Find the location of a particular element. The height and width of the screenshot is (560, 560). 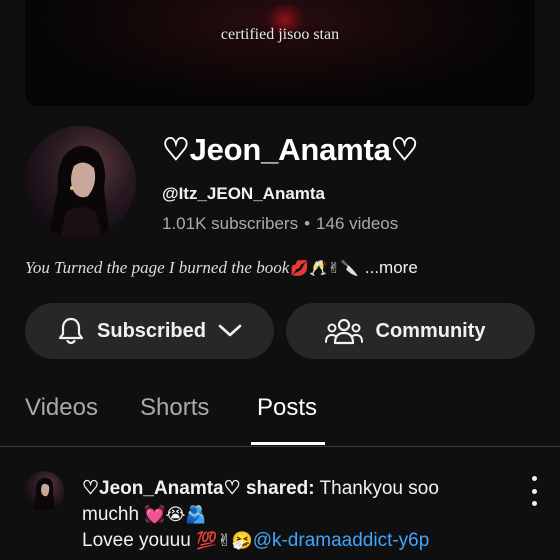

post-mention-link: @k-dramaaddict-y6p is located at coordinates (341, 540).